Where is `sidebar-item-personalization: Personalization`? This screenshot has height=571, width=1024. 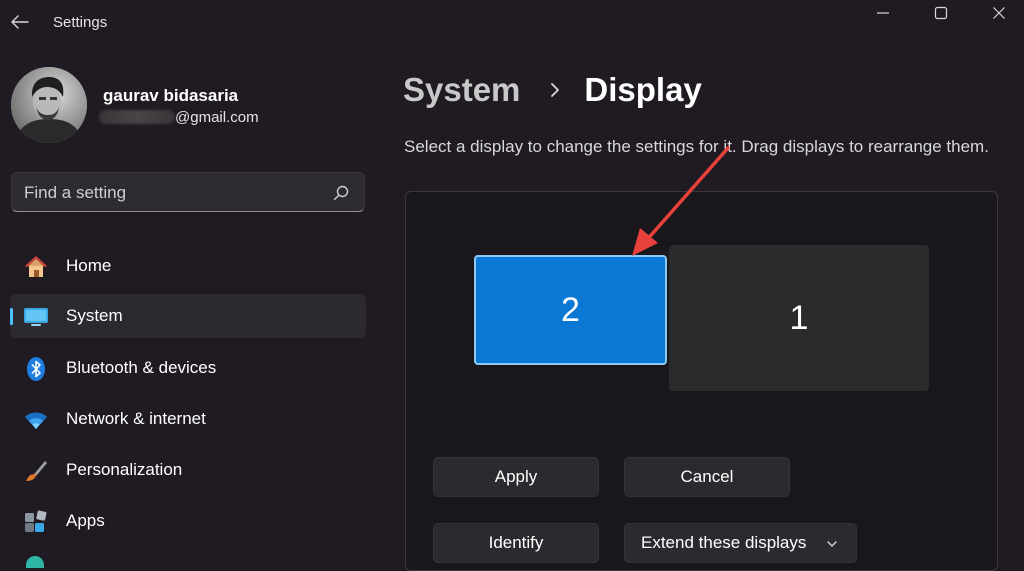 sidebar-item-personalization: Personalization is located at coordinates (188, 470).